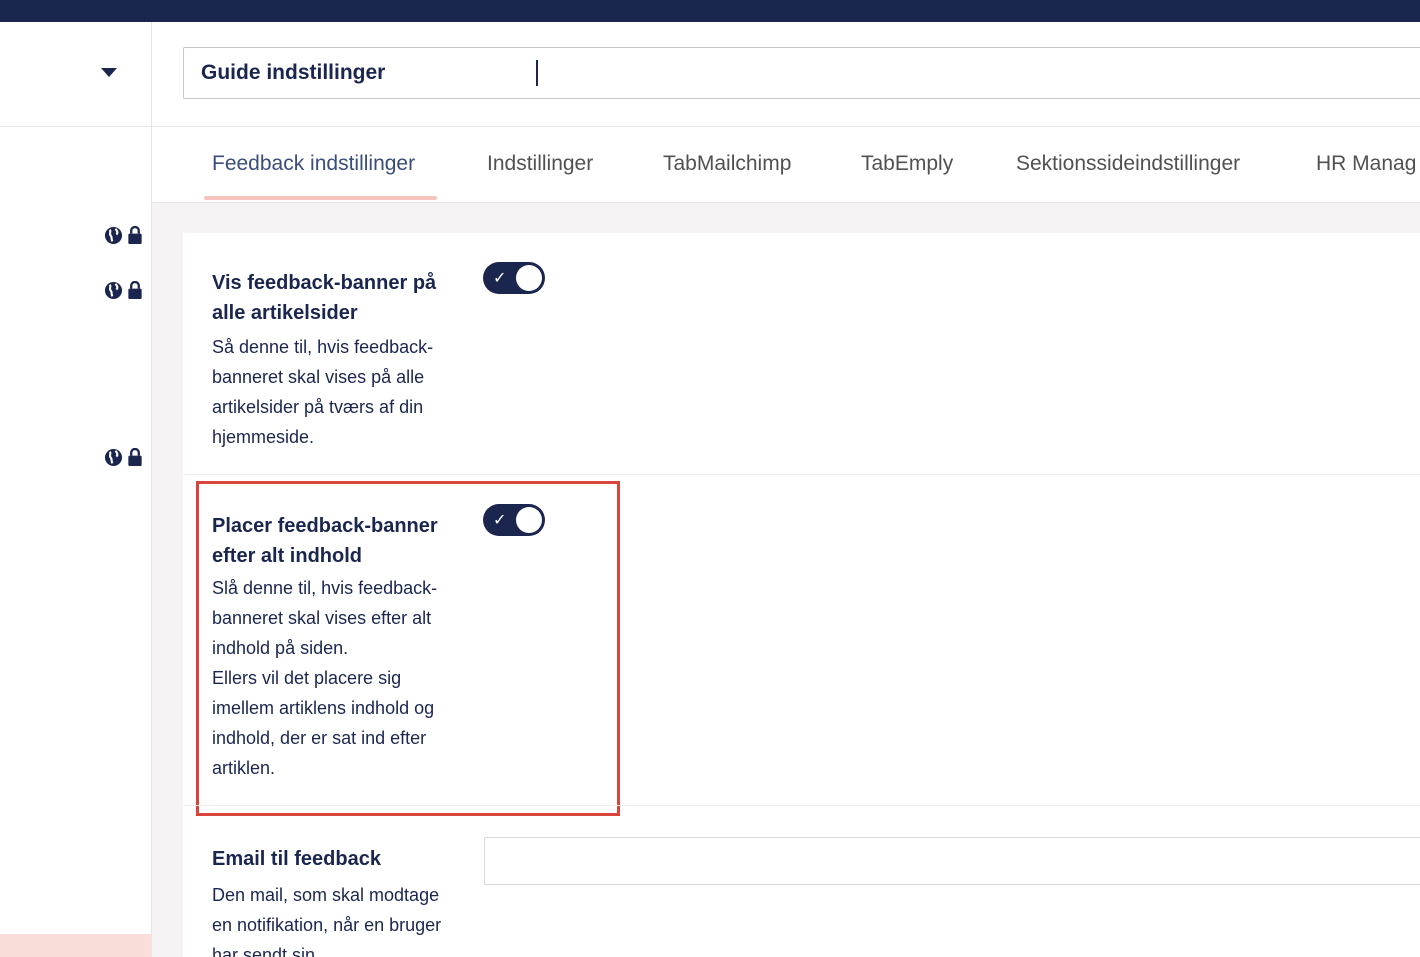 The image size is (1420, 957). I want to click on property-title: Email til feedback, so click(296, 859).